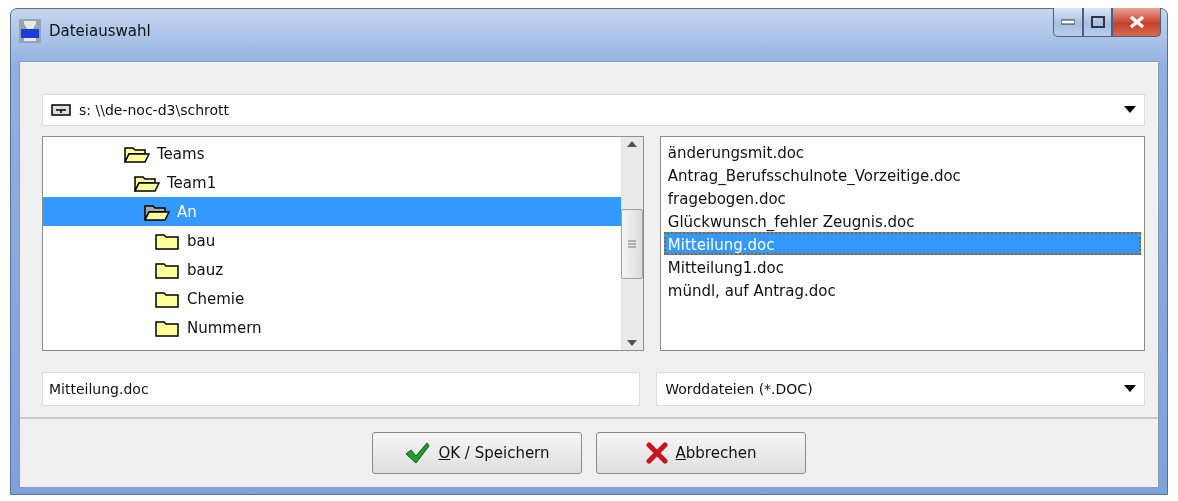  What do you see at coordinates (341, 389) in the screenshot?
I see `filename-field: Mitteilung.doc` at bounding box center [341, 389].